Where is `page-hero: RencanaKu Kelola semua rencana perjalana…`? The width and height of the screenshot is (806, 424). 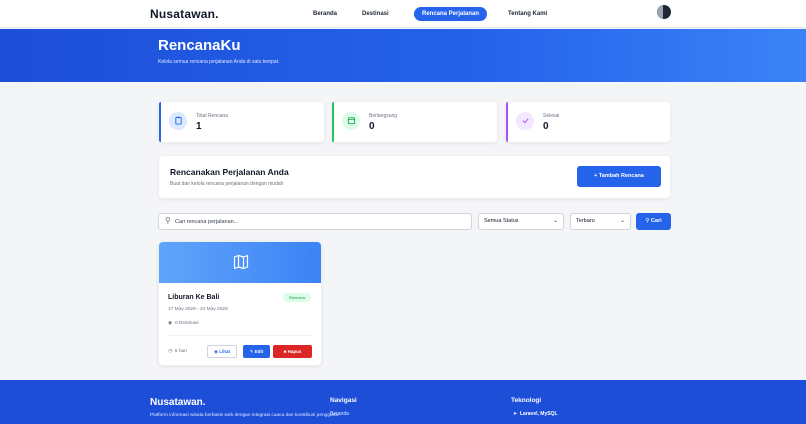 page-hero: RencanaKu Kelola semua rencana perjalana… is located at coordinates (403, 55).